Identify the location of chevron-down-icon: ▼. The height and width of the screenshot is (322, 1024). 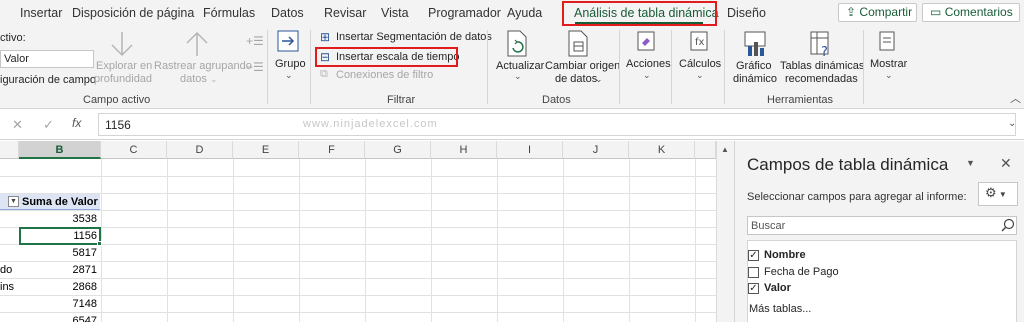
(1001, 194).